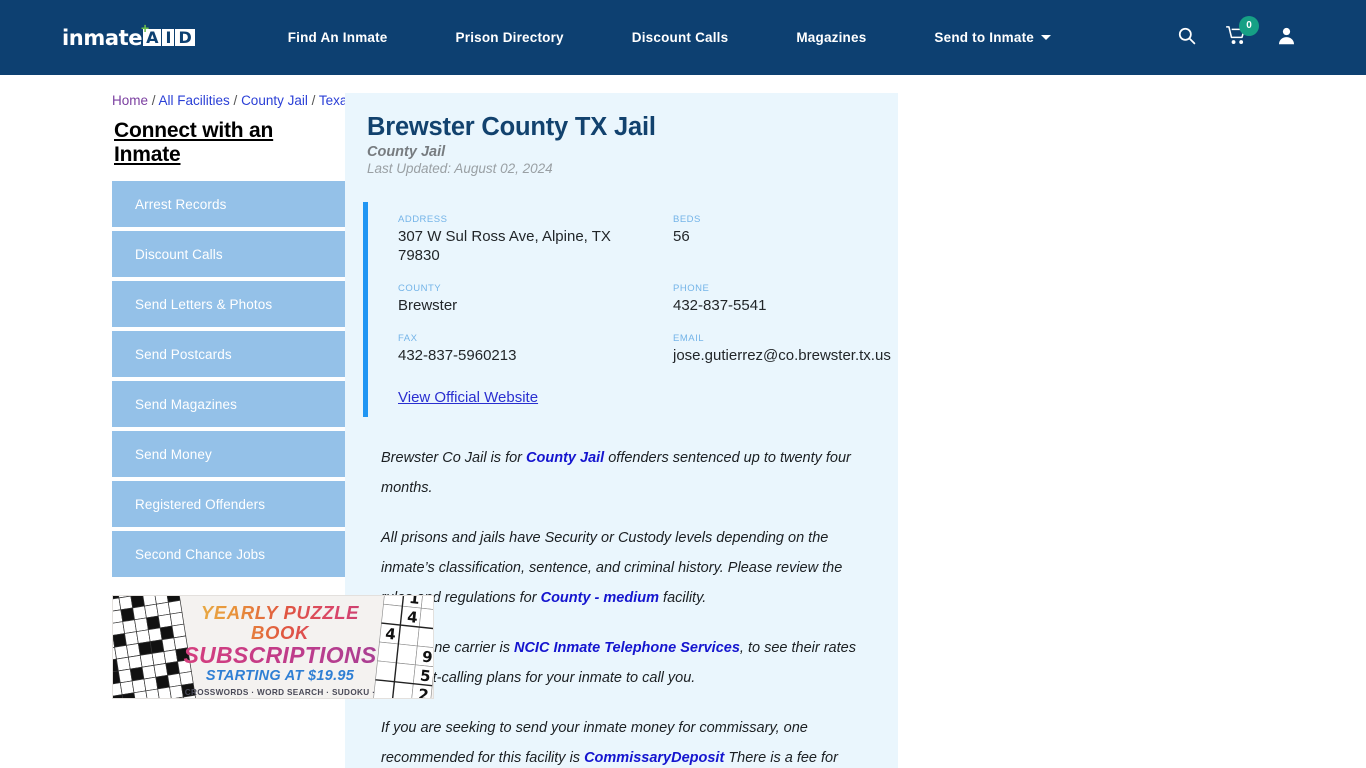 This screenshot has height=768, width=1366. I want to click on nav-magazines: Magazines, so click(831, 37).